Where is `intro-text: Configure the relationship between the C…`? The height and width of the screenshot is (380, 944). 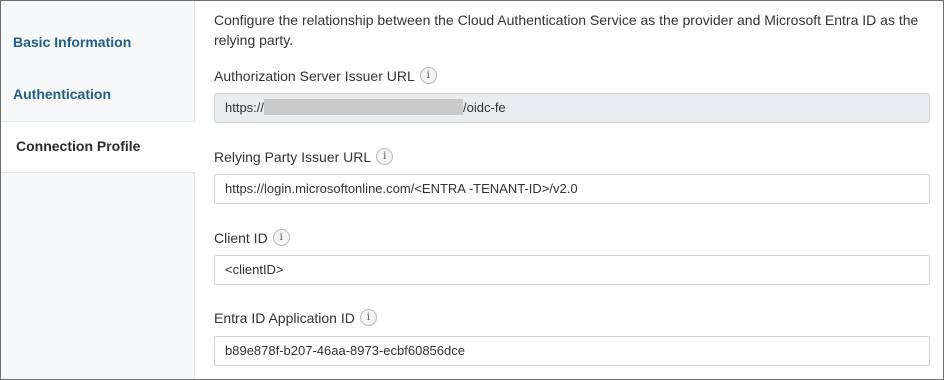 intro-text: Configure the relationship between the C… is located at coordinates (566, 30).